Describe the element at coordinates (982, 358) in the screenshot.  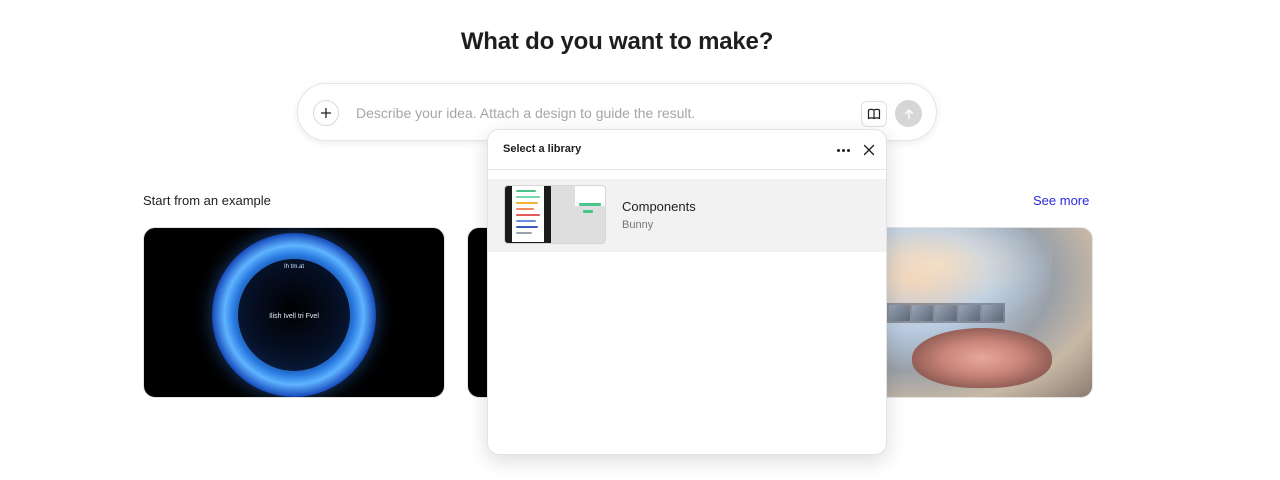
I see `portrait-lips` at that location.